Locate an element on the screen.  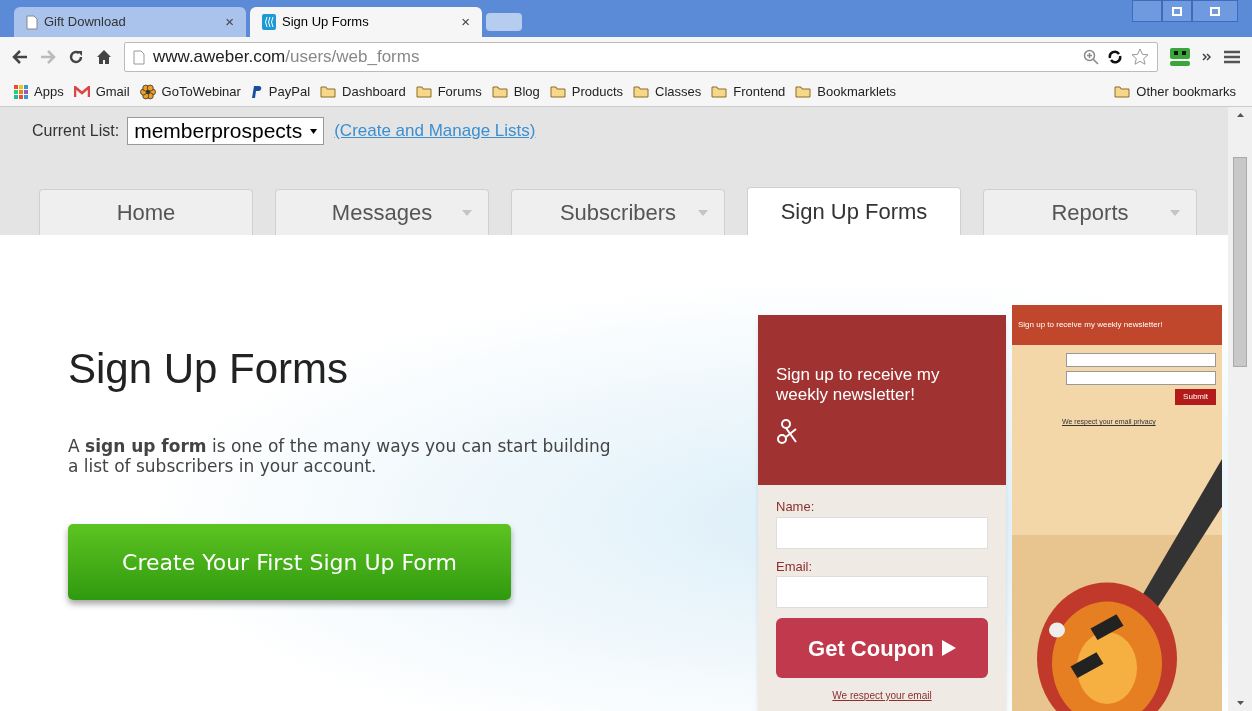
restore-icon is located at coordinates (1177, 11).